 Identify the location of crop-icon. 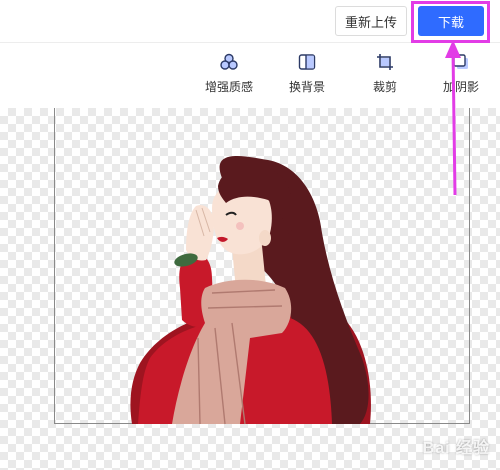
(385, 62).